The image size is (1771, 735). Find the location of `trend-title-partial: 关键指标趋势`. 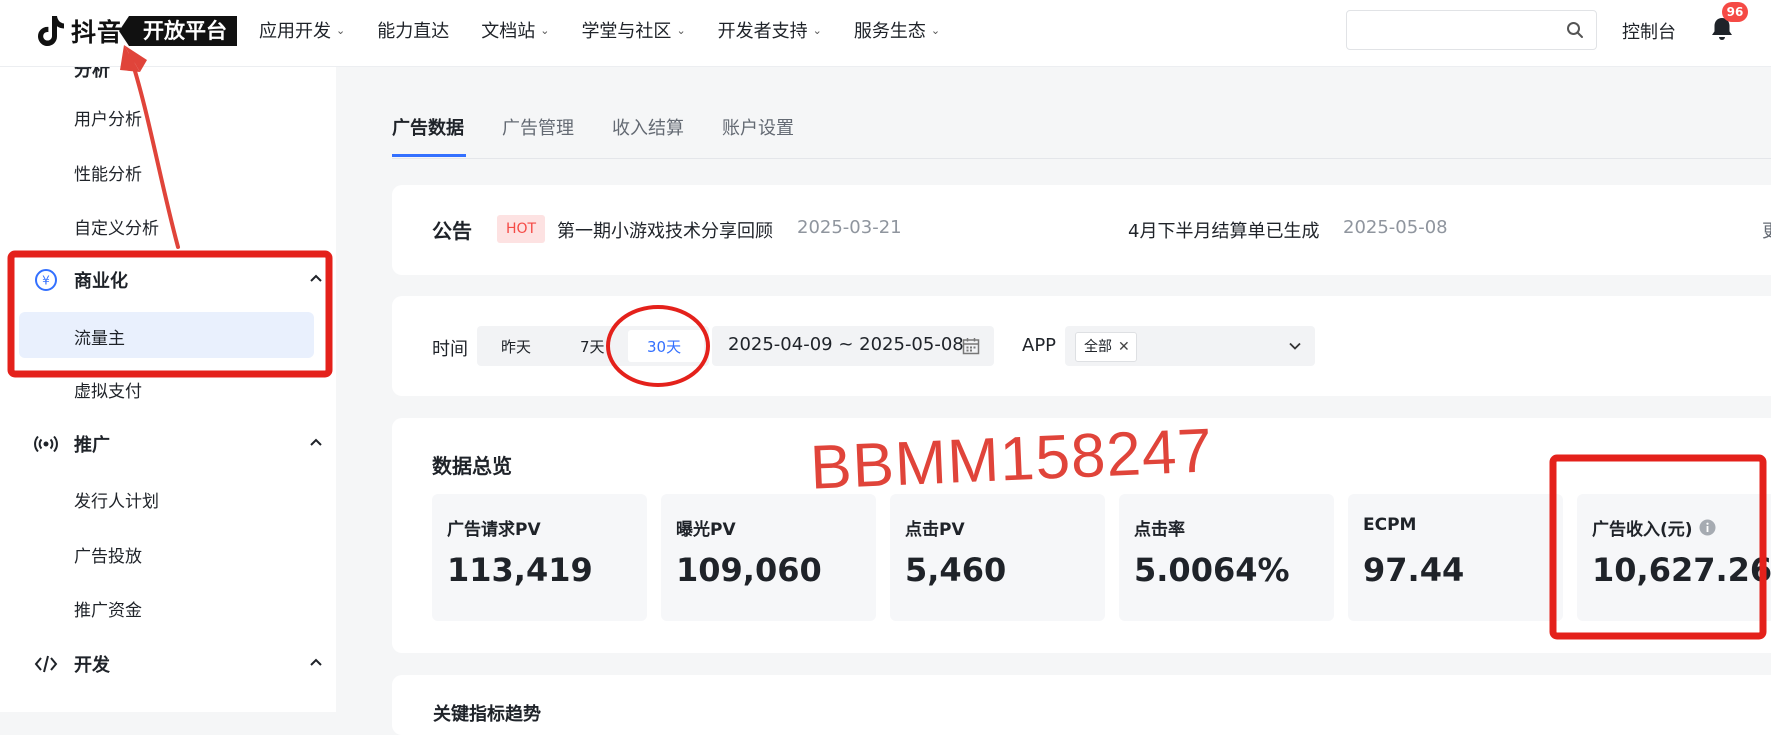

trend-title-partial: 关键指标趋势 is located at coordinates (487, 714).